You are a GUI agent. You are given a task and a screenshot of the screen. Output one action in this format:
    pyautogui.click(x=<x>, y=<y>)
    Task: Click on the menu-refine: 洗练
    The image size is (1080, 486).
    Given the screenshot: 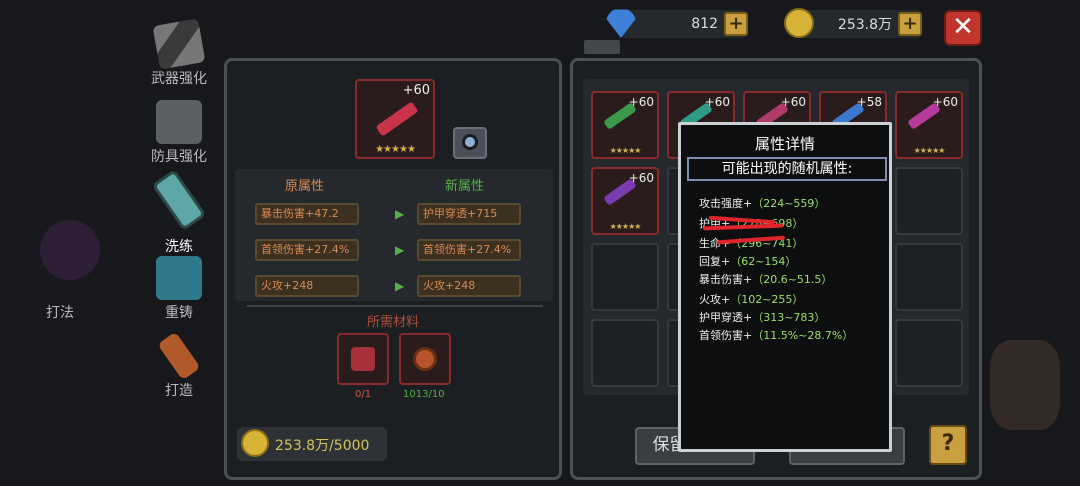 What is the action you would take?
    pyautogui.click(x=179, y=212)
    